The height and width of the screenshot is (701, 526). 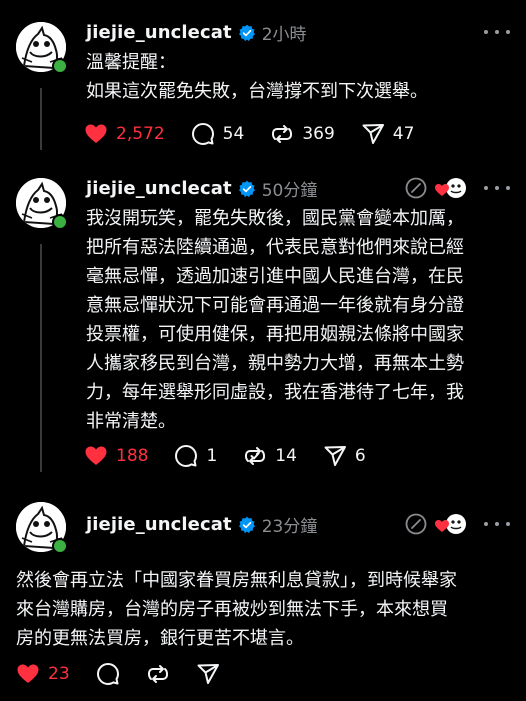 What do you see at coordinates (43, 674) in the screenshot?
I see `like-button: 23` at bounding box center [43, 674].